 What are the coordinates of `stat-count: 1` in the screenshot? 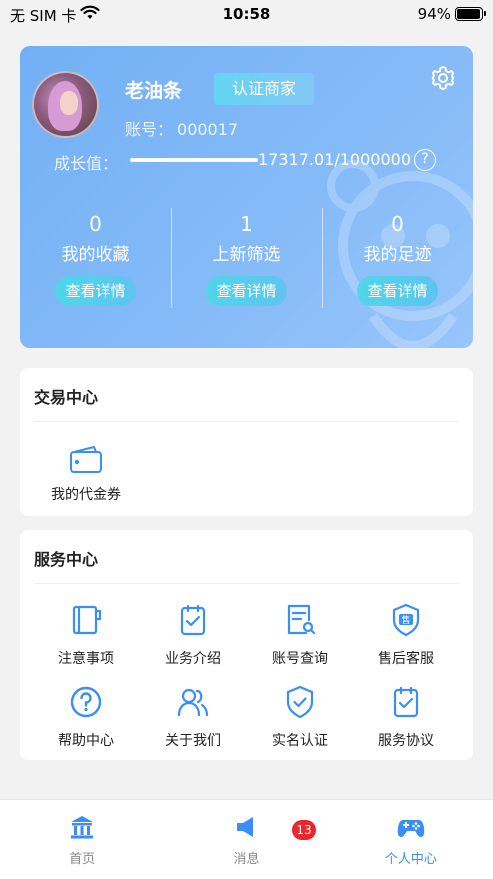 It's located at (246, 224).